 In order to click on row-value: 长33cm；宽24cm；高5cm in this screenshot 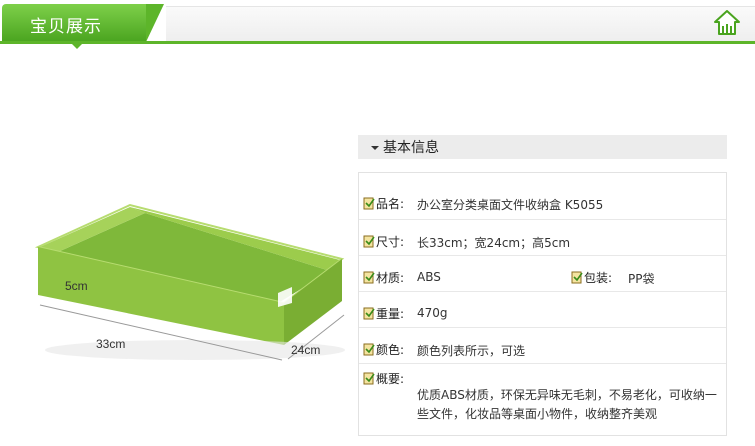, I will do `click(494, 243)`.